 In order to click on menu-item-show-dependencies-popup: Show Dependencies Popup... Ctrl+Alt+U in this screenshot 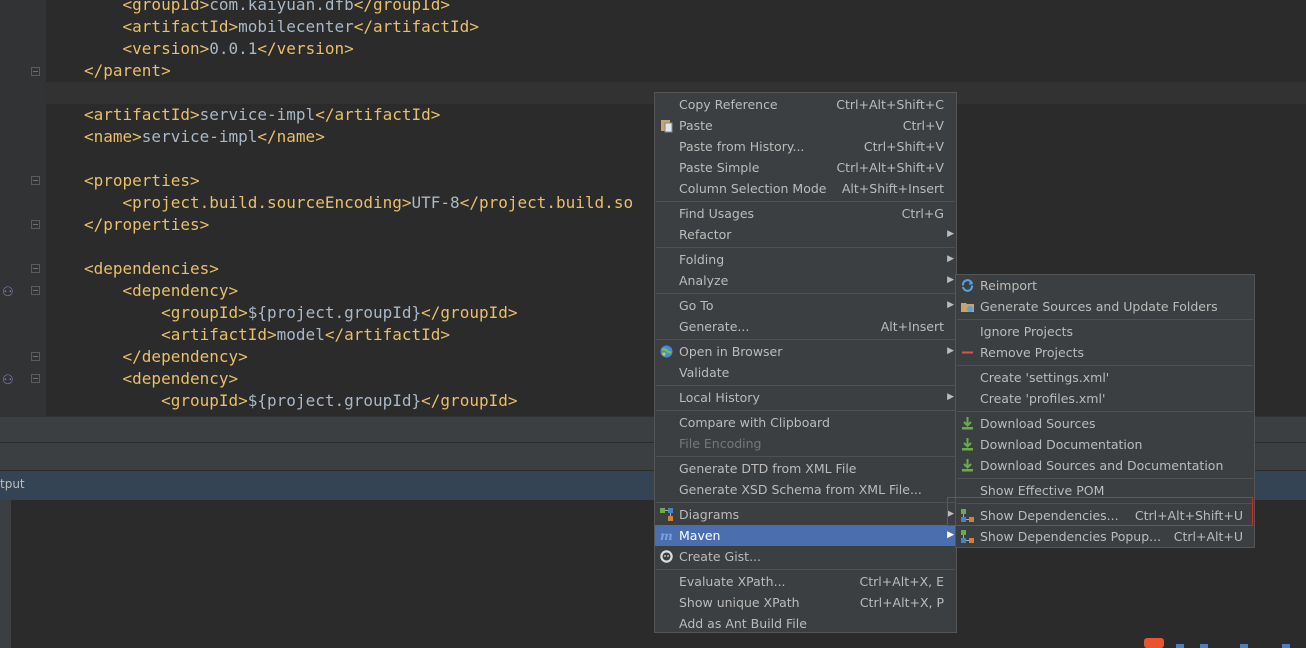, I will do `click(1105, 536)`.